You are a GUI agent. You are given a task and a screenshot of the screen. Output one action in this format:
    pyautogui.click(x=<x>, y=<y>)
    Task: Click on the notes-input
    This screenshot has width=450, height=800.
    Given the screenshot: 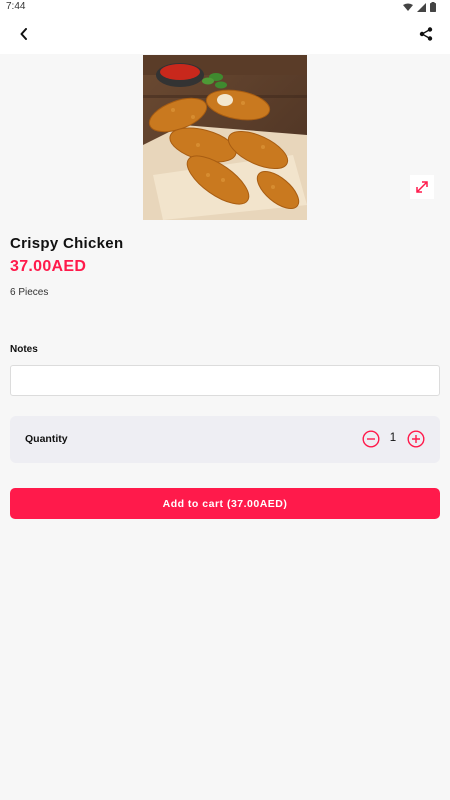 What is the action you would take?
    pyautogui.click(x=225, y=380)
    